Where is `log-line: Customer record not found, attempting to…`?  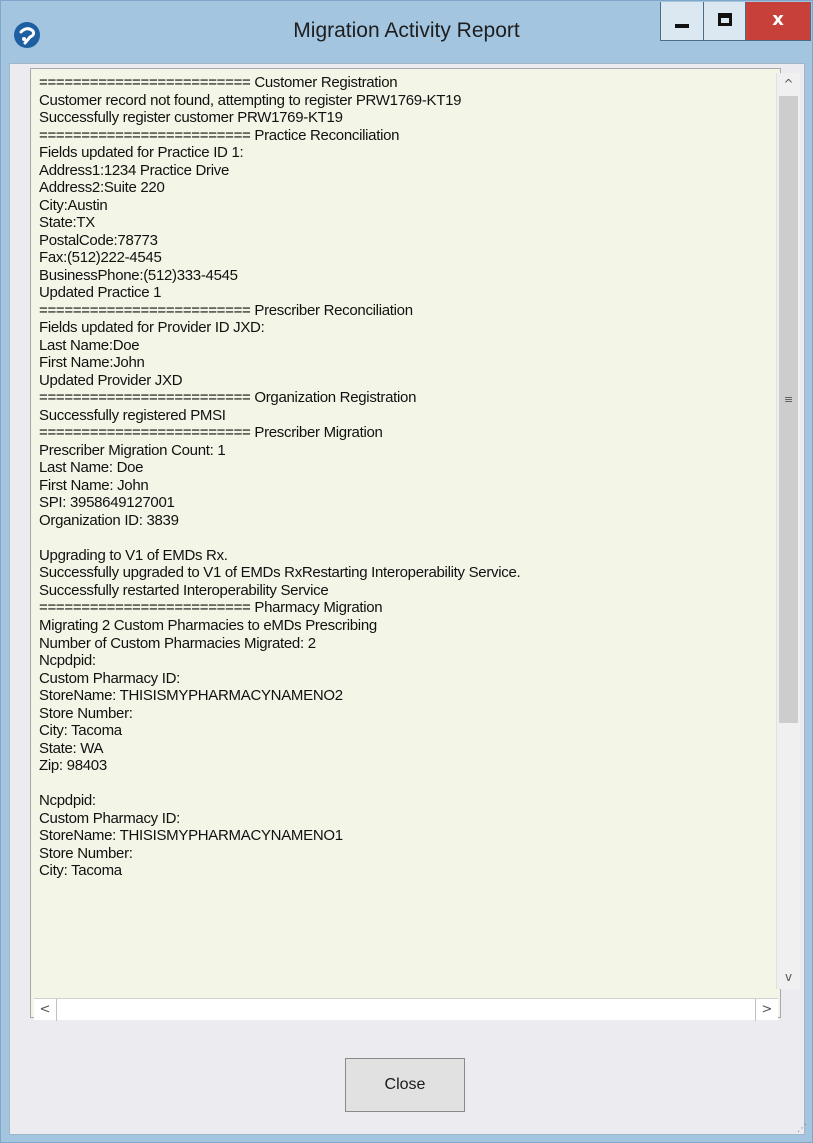
log-line: Customer record not found, attempting to… is located at coordinates (250, 100).